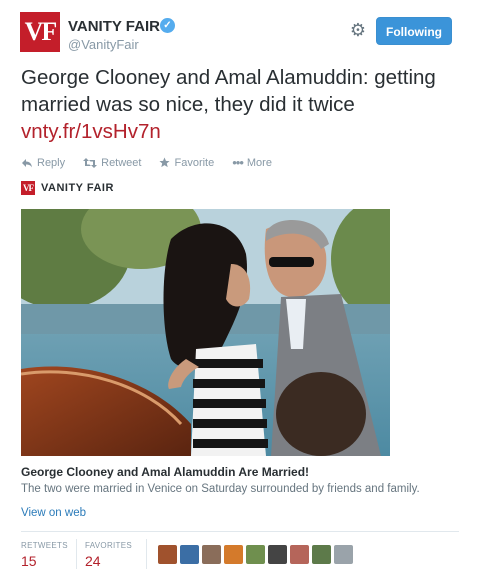  Describe the element at coordinates (103, 44) in the screenshot. I see `author-handle: @VanityFair` at that location.